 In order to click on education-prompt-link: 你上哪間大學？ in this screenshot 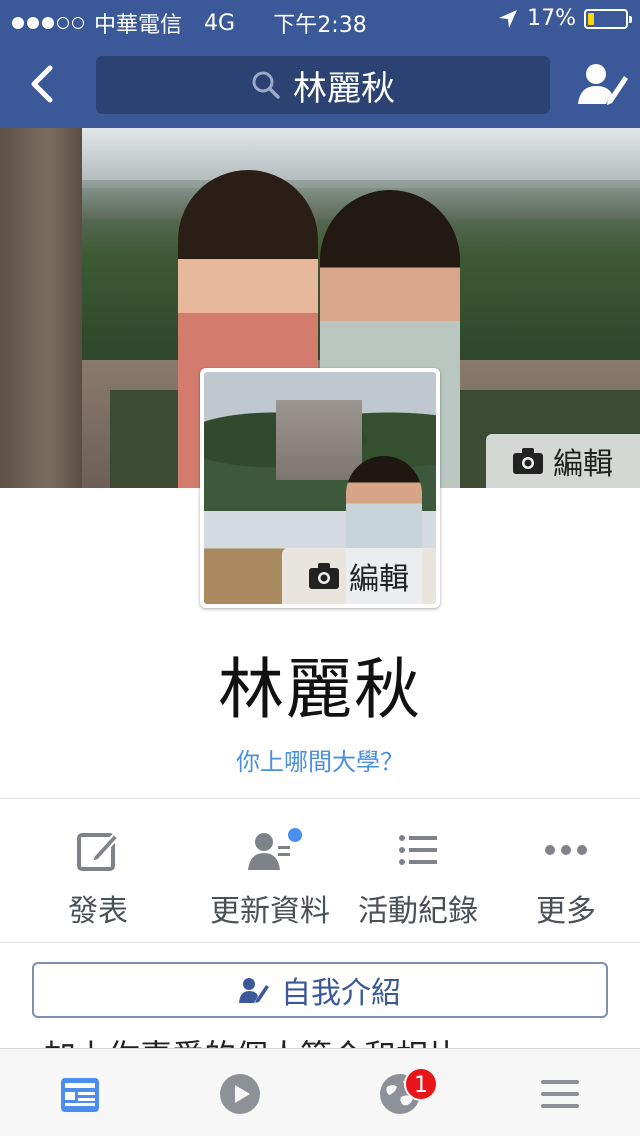, I will do `click(320, 759)`.